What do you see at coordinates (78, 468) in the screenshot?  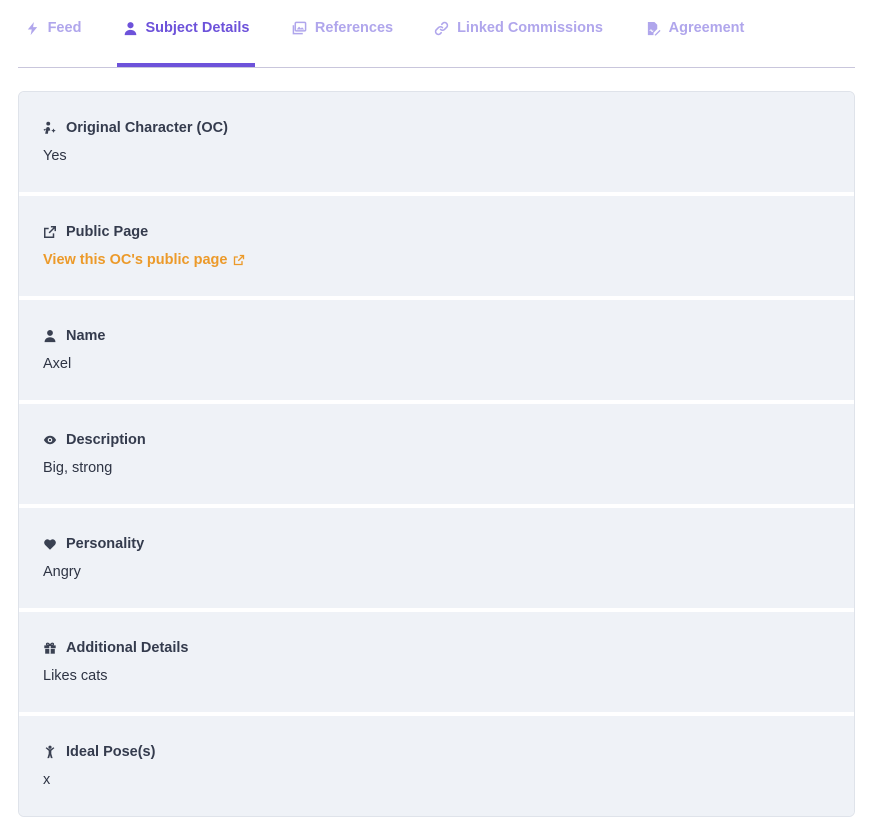 I see `description-value: Big, strong` at bounding box center [78, 468].